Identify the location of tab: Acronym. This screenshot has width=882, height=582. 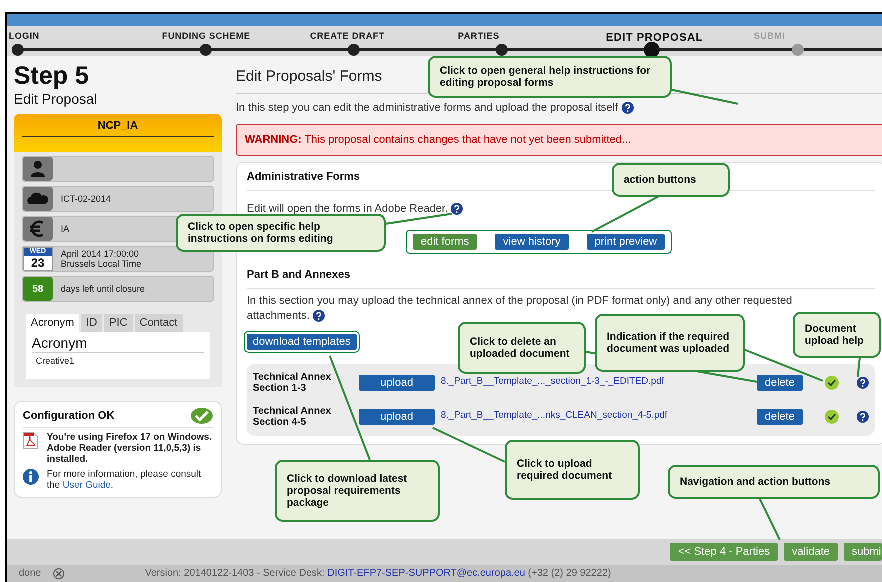
(53, 323).